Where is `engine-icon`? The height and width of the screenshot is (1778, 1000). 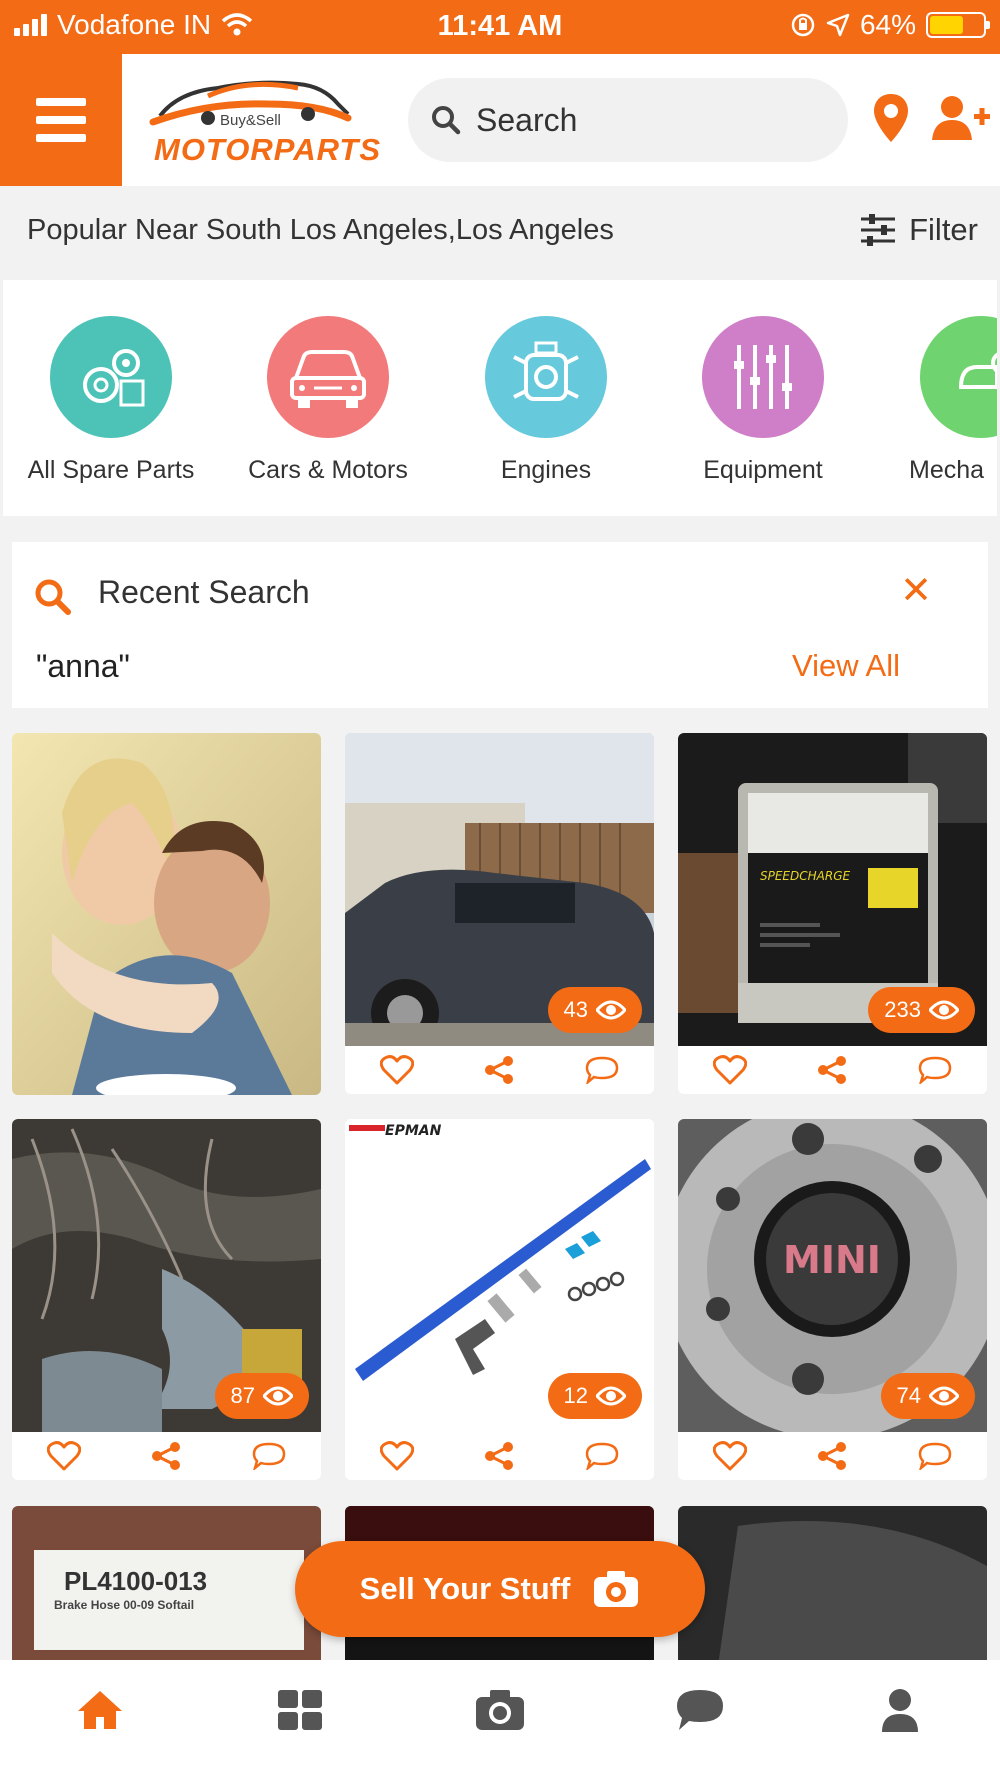
engine-icon is located at coordinates (546, 377).